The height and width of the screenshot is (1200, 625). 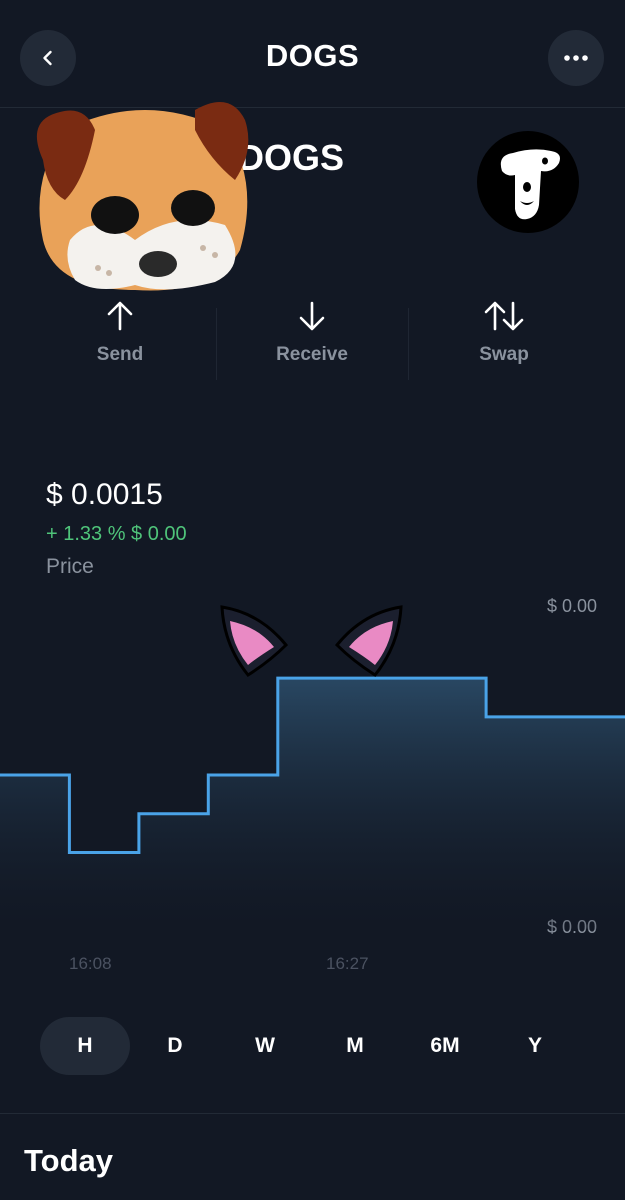 I want to click on x-tick-label-1: 16:27, so click(x=347, y=963).